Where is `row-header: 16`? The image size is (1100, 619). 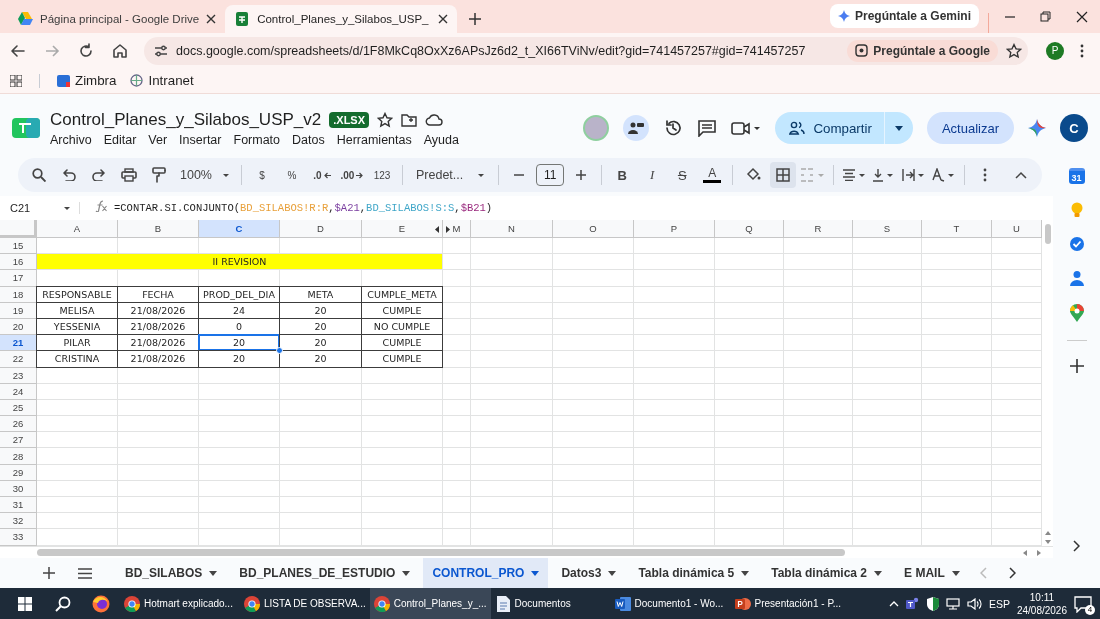
row-header: 16 is located at coordinates (18, 262).